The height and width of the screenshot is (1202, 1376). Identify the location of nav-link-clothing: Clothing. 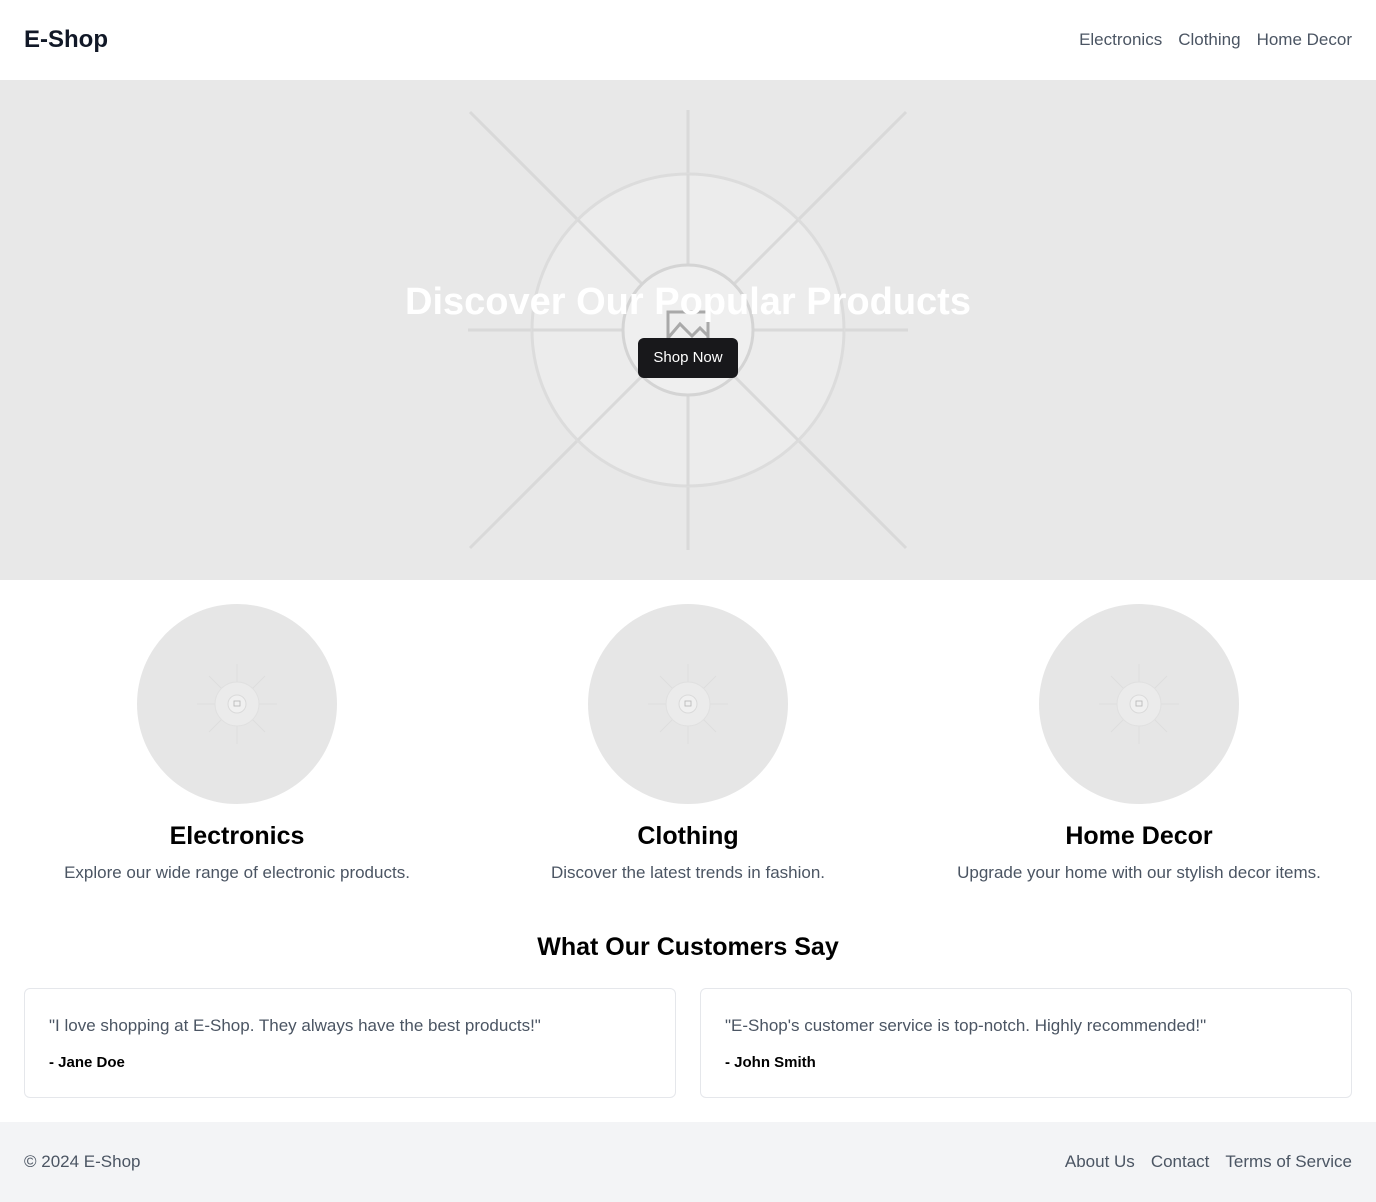
(1209, 40).